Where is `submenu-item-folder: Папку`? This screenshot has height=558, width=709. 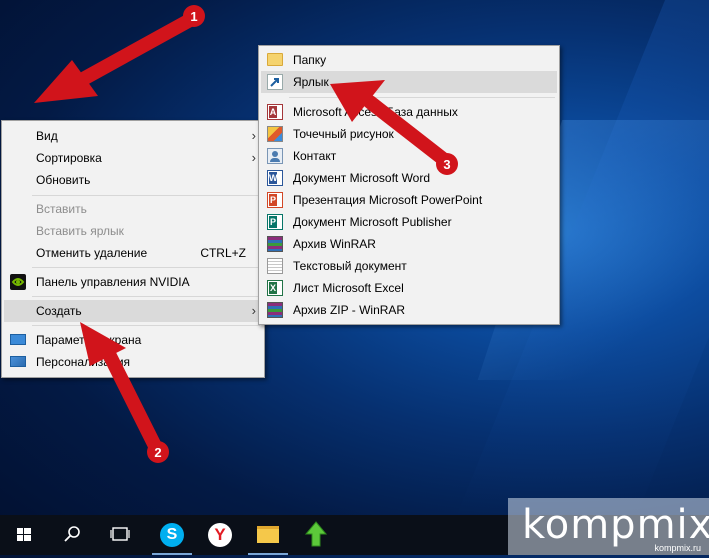
submenu-item-folder: Папку is located at coordinates (409, 60).